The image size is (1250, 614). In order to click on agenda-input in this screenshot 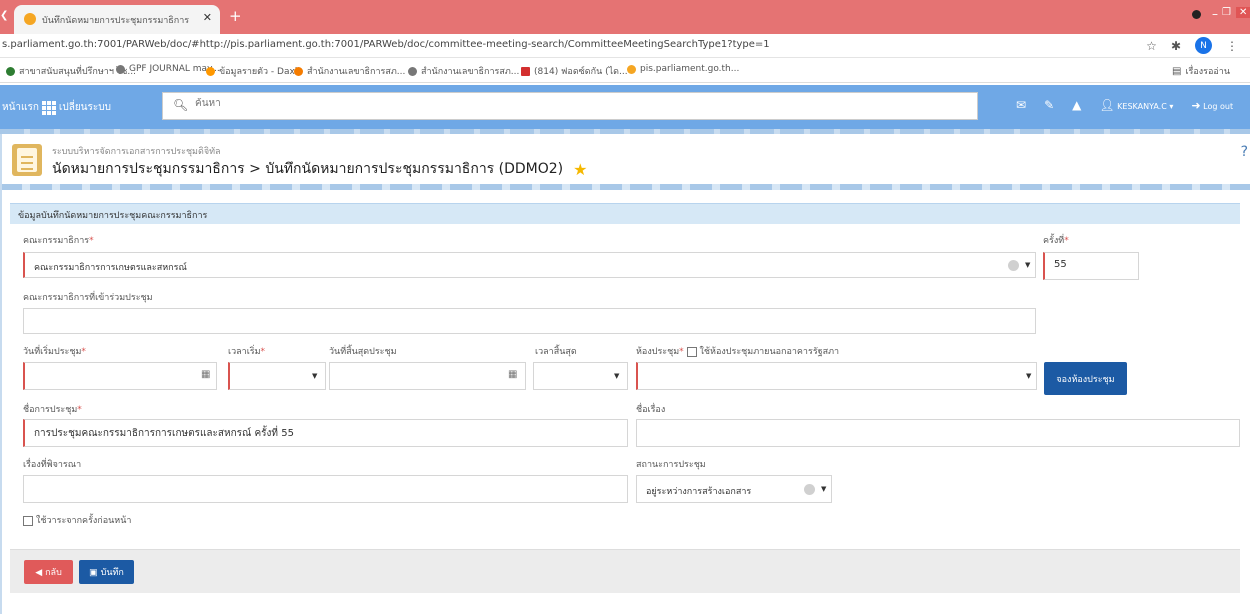, I will do `click(325, 489)`.